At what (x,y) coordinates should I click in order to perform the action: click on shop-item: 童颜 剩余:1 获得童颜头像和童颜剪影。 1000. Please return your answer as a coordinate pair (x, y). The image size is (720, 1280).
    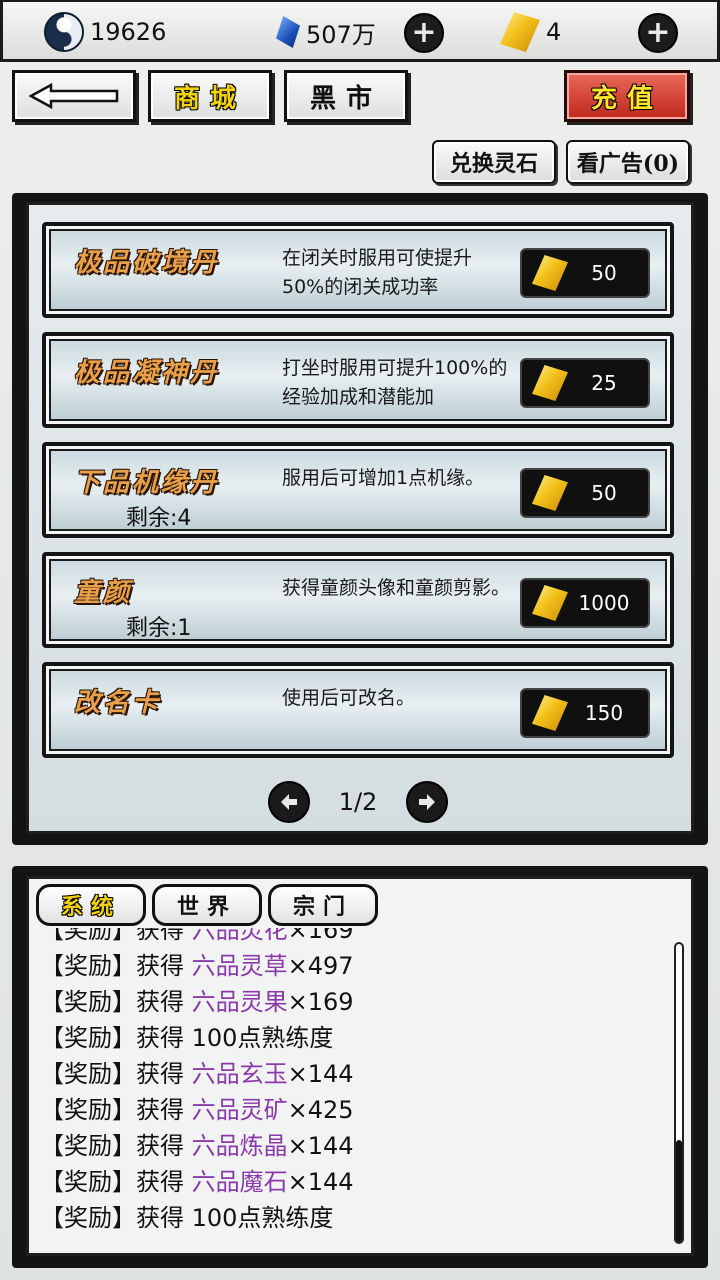
    Looking at the image, I should click on (358, 600).